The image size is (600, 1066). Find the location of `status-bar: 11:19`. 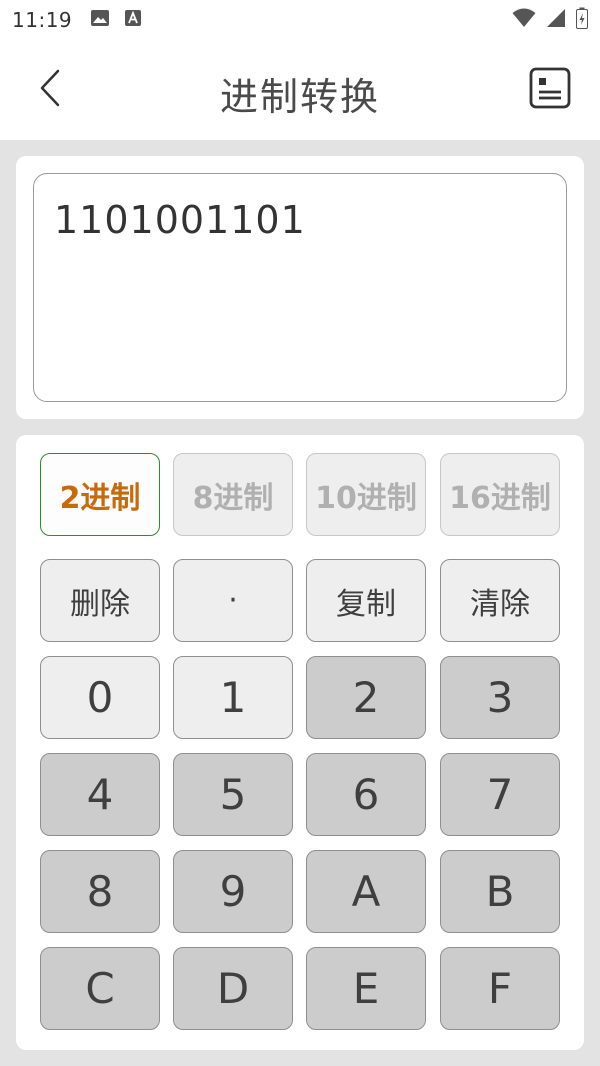

status-bar: 11:19 is located at coordinates (300, 20).